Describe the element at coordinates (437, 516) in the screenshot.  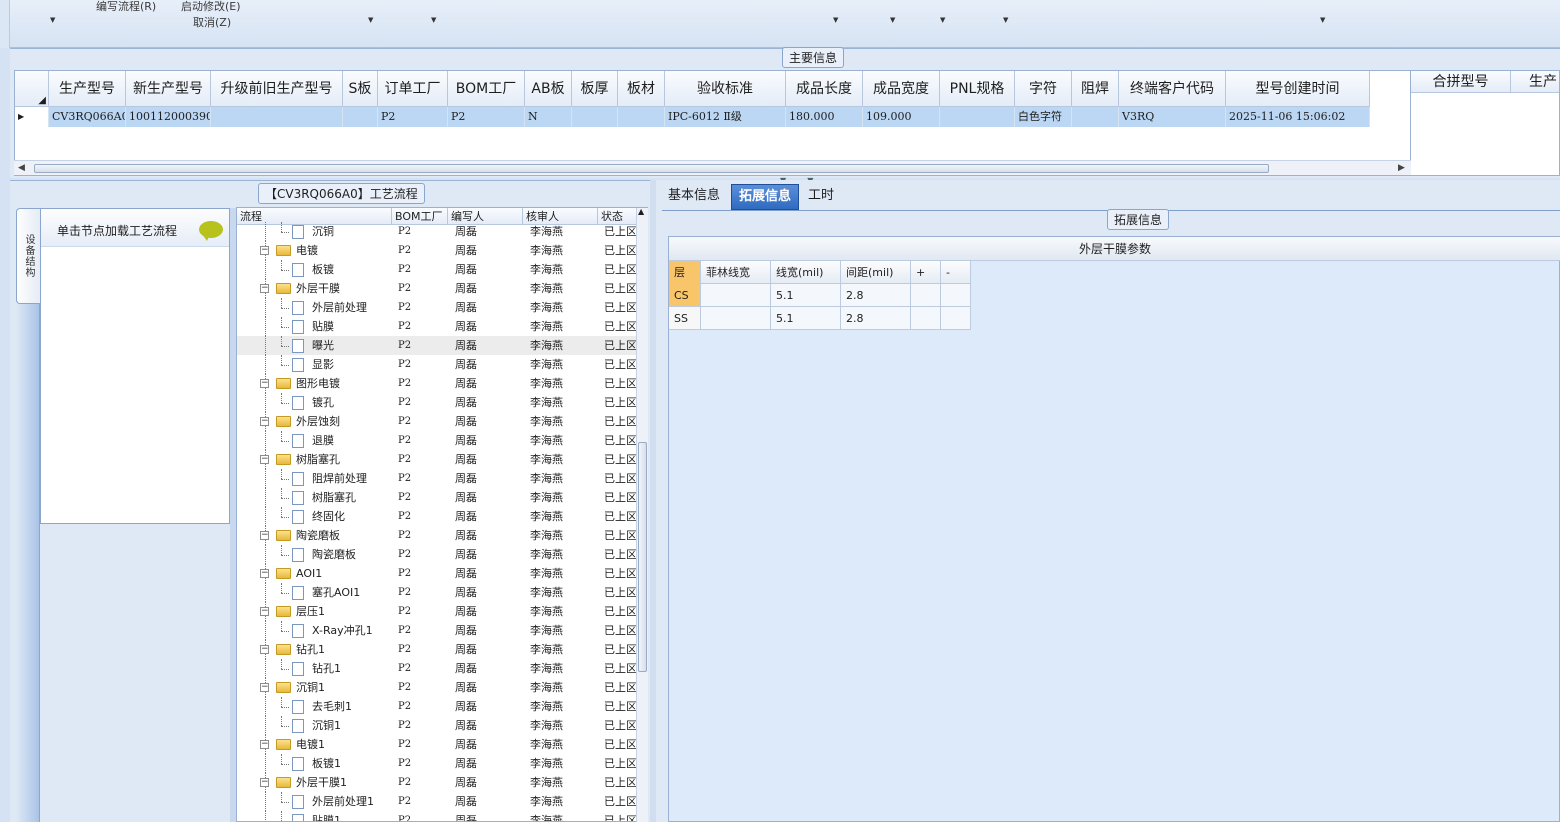
I see `table-row: 终固化 P2 周磊 李海燕 已上区` at that location.